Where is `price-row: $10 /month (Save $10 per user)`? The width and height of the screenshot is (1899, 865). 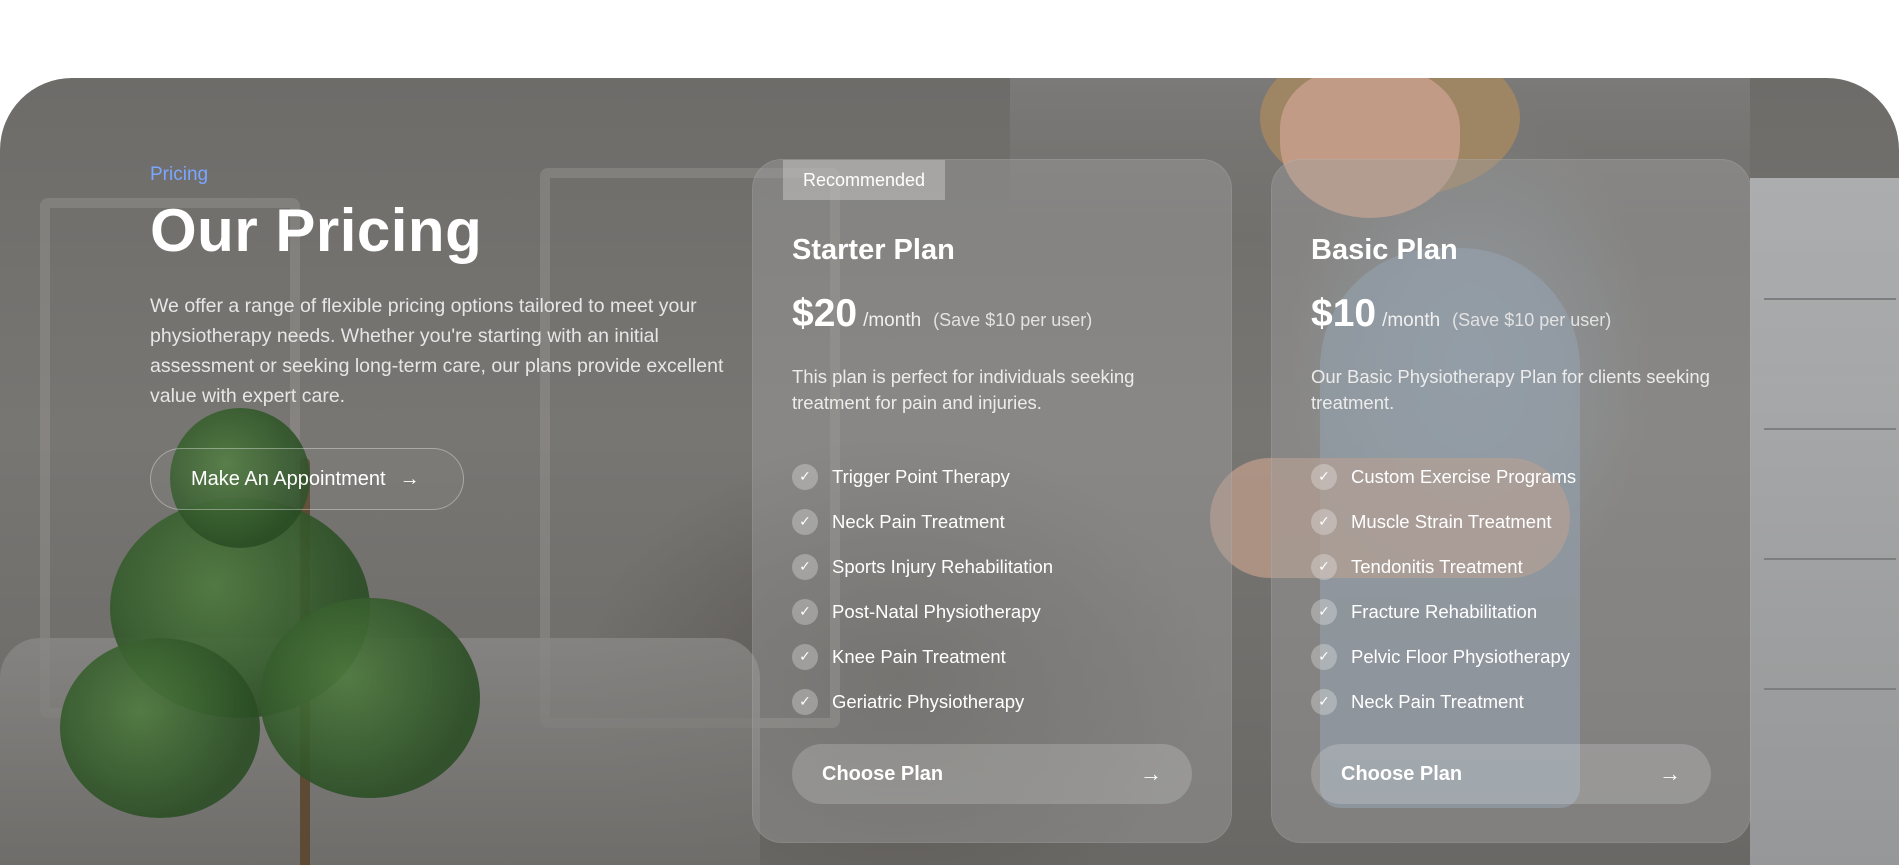
price-row: $10 /month (Save $10 per user) is located at coordinates (1461, 314).